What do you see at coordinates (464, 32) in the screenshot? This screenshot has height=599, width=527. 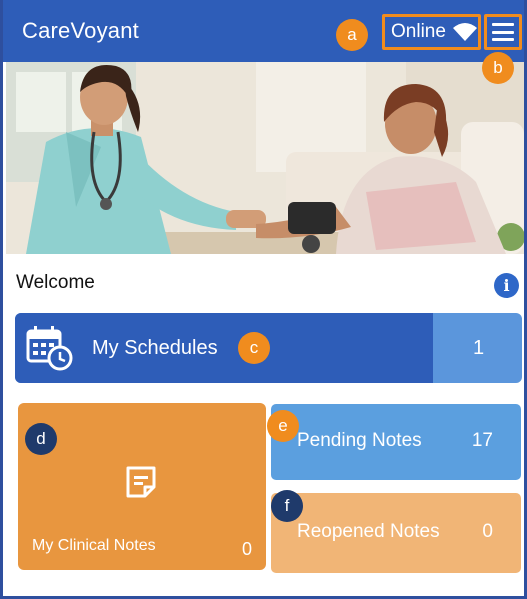 I see `wifi-icon` at bounding box center [464, 32].